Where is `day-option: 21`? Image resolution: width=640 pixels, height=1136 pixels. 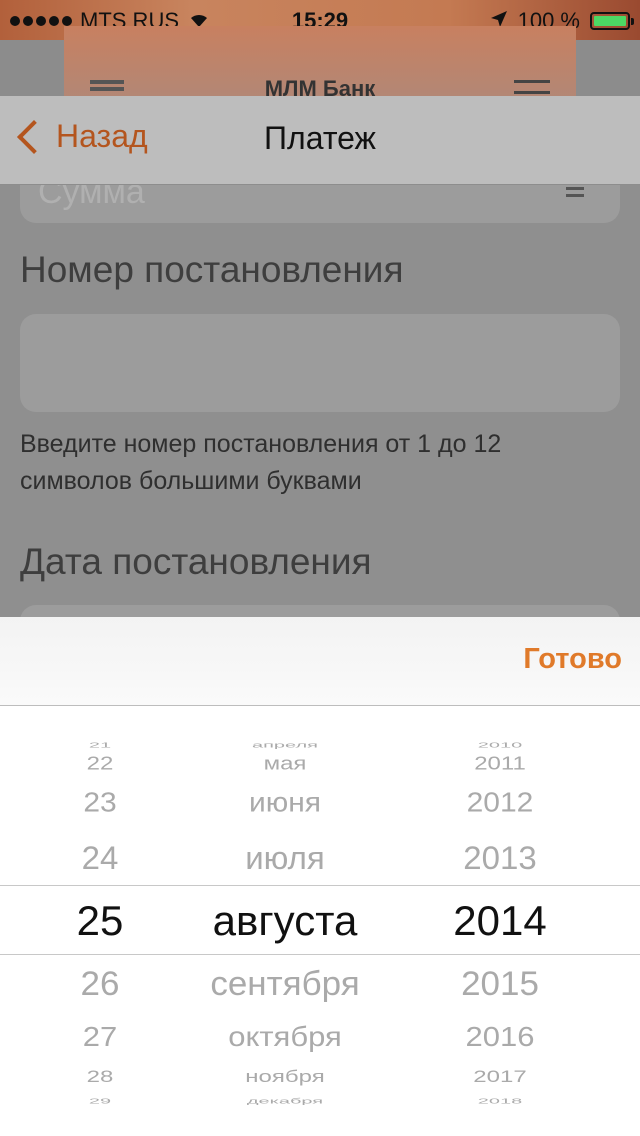
day-option: 21 is located at coordinates (100, 745).